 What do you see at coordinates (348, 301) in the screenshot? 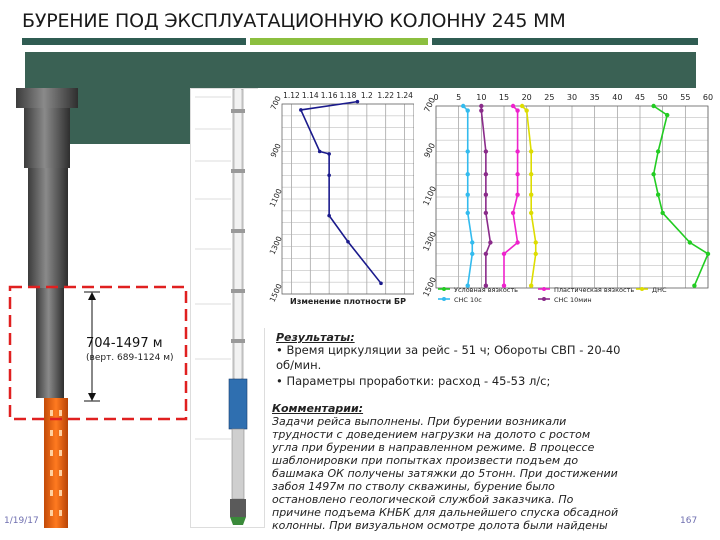
I see `chart-title: Изменение плотности БР` at bounding box center [348, 301].